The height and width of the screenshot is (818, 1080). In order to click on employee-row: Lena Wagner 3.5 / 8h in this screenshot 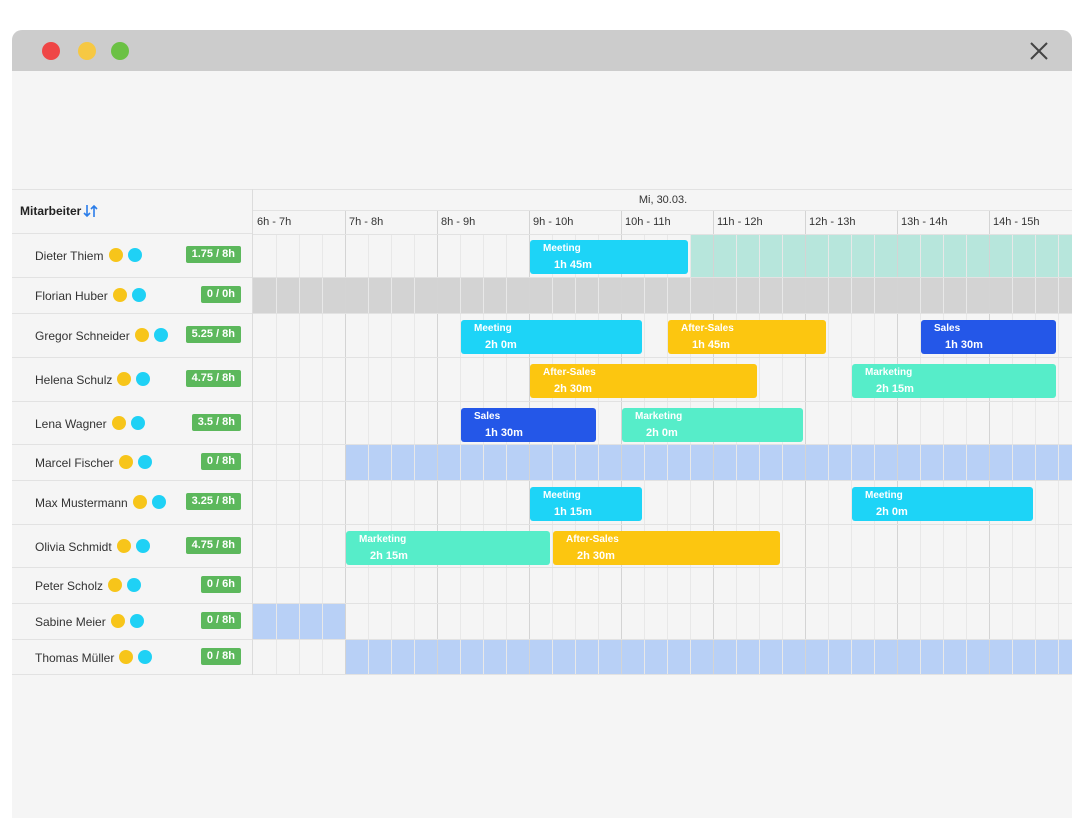, I will do `click(132, 423)`.